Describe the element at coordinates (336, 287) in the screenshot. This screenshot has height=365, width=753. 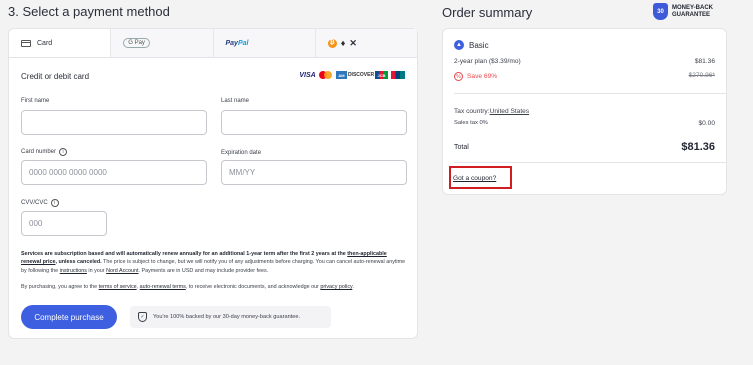
I see `privacy-policy-link: privacy policy` at that location.